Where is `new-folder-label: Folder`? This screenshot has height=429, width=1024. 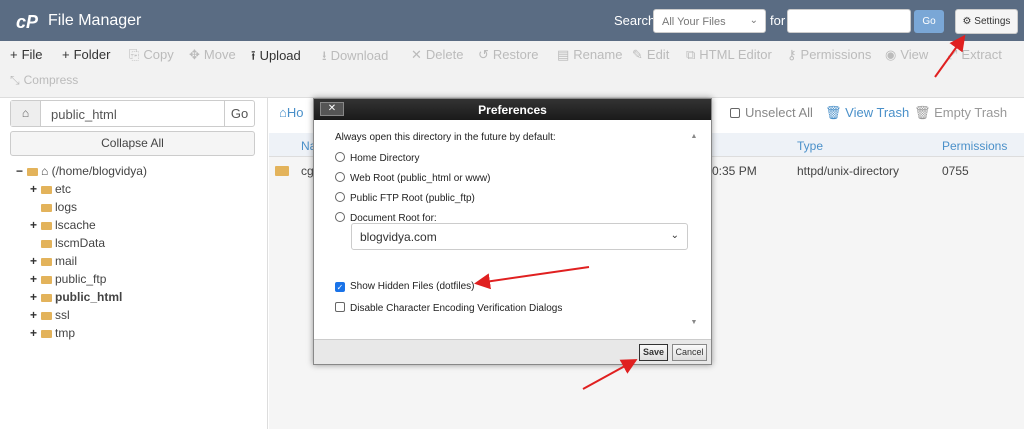
new-folder-label: Folder is located at coordinates (92, 54).